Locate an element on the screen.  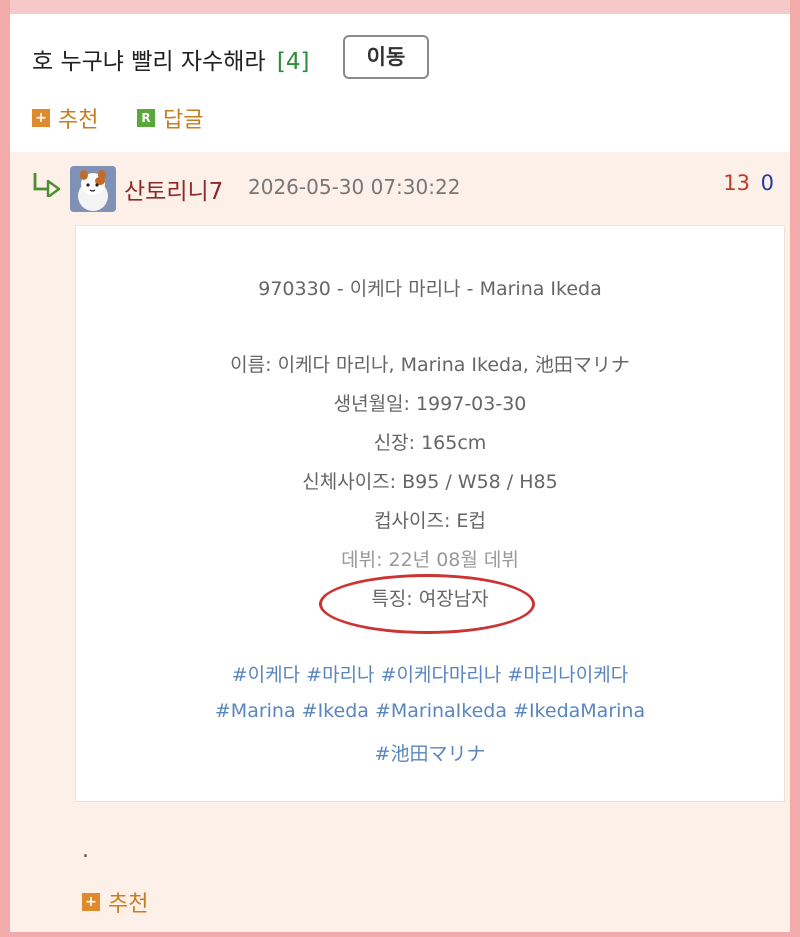
reply-label: 답글 is located at coordinates (183, 120).